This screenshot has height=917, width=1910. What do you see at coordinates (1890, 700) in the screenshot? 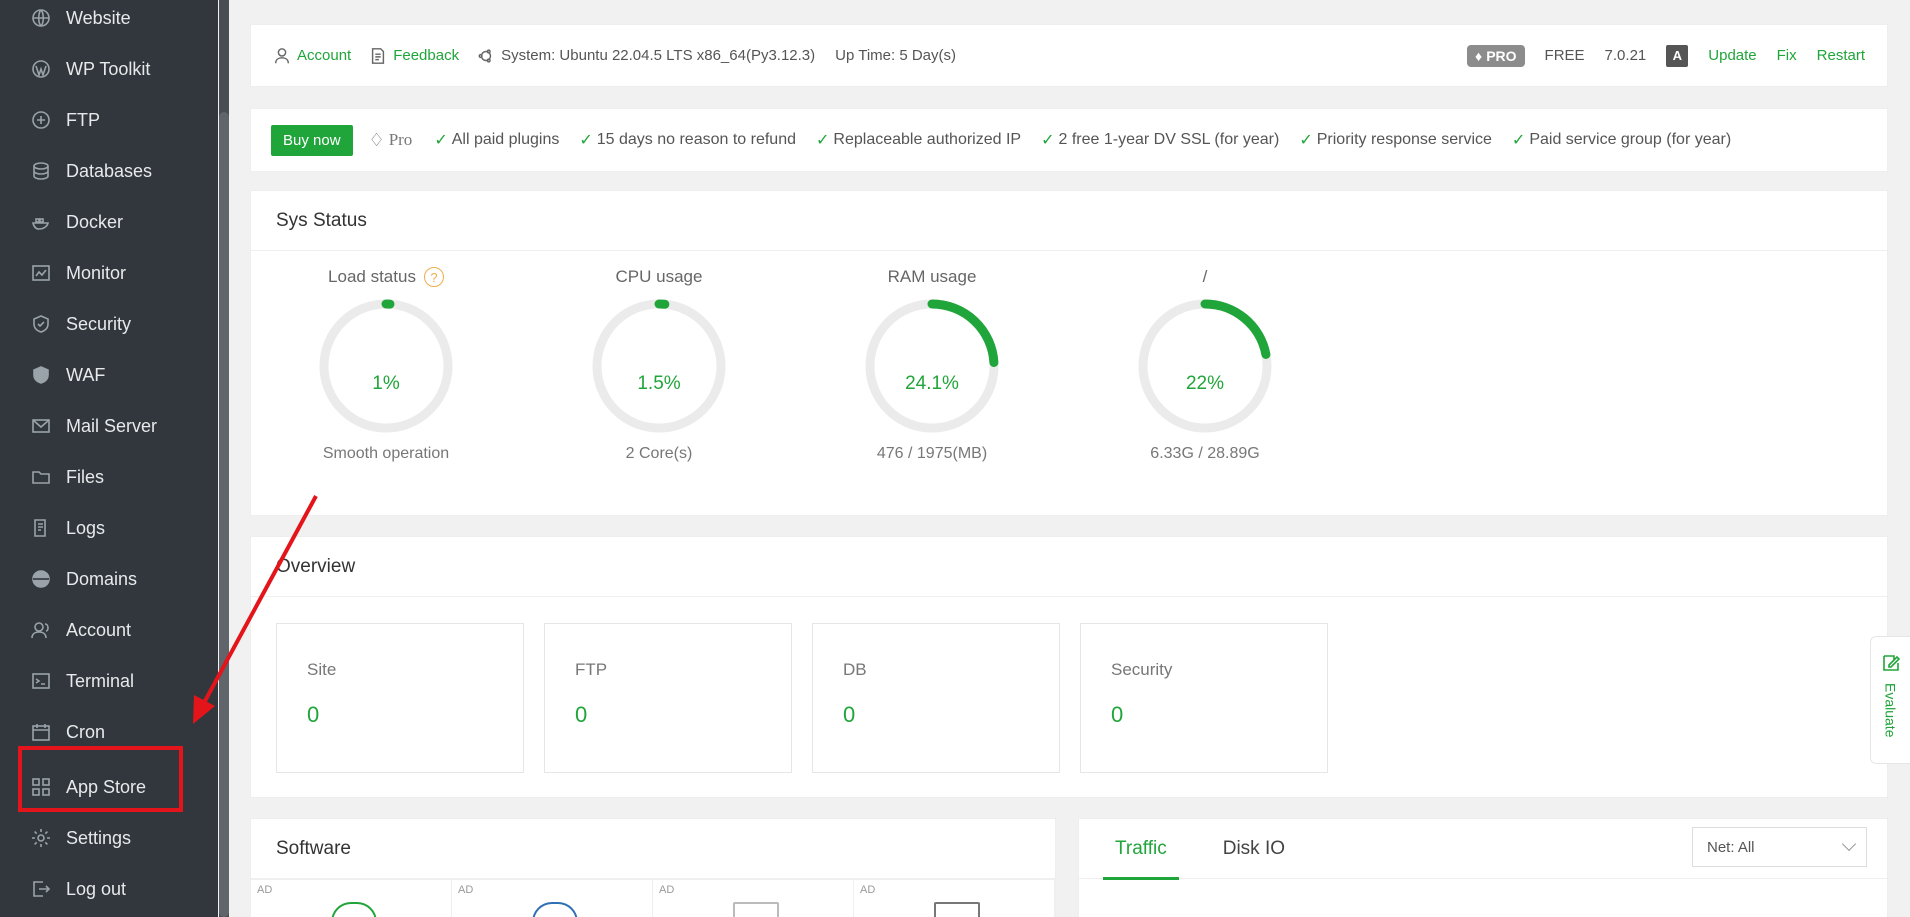
I see `evaluate-tab: Evaluate` at bounding box center [1890, 700].